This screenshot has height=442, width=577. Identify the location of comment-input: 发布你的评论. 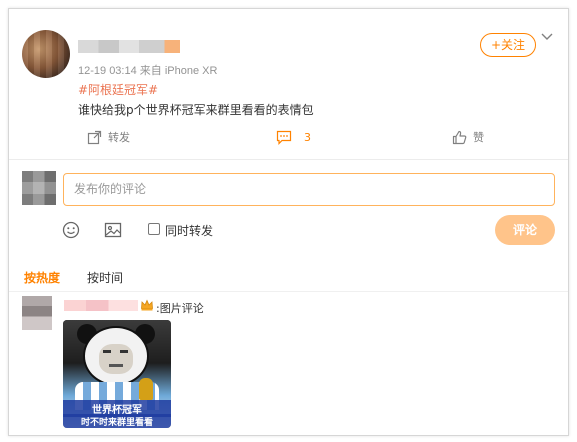
(309, 189).